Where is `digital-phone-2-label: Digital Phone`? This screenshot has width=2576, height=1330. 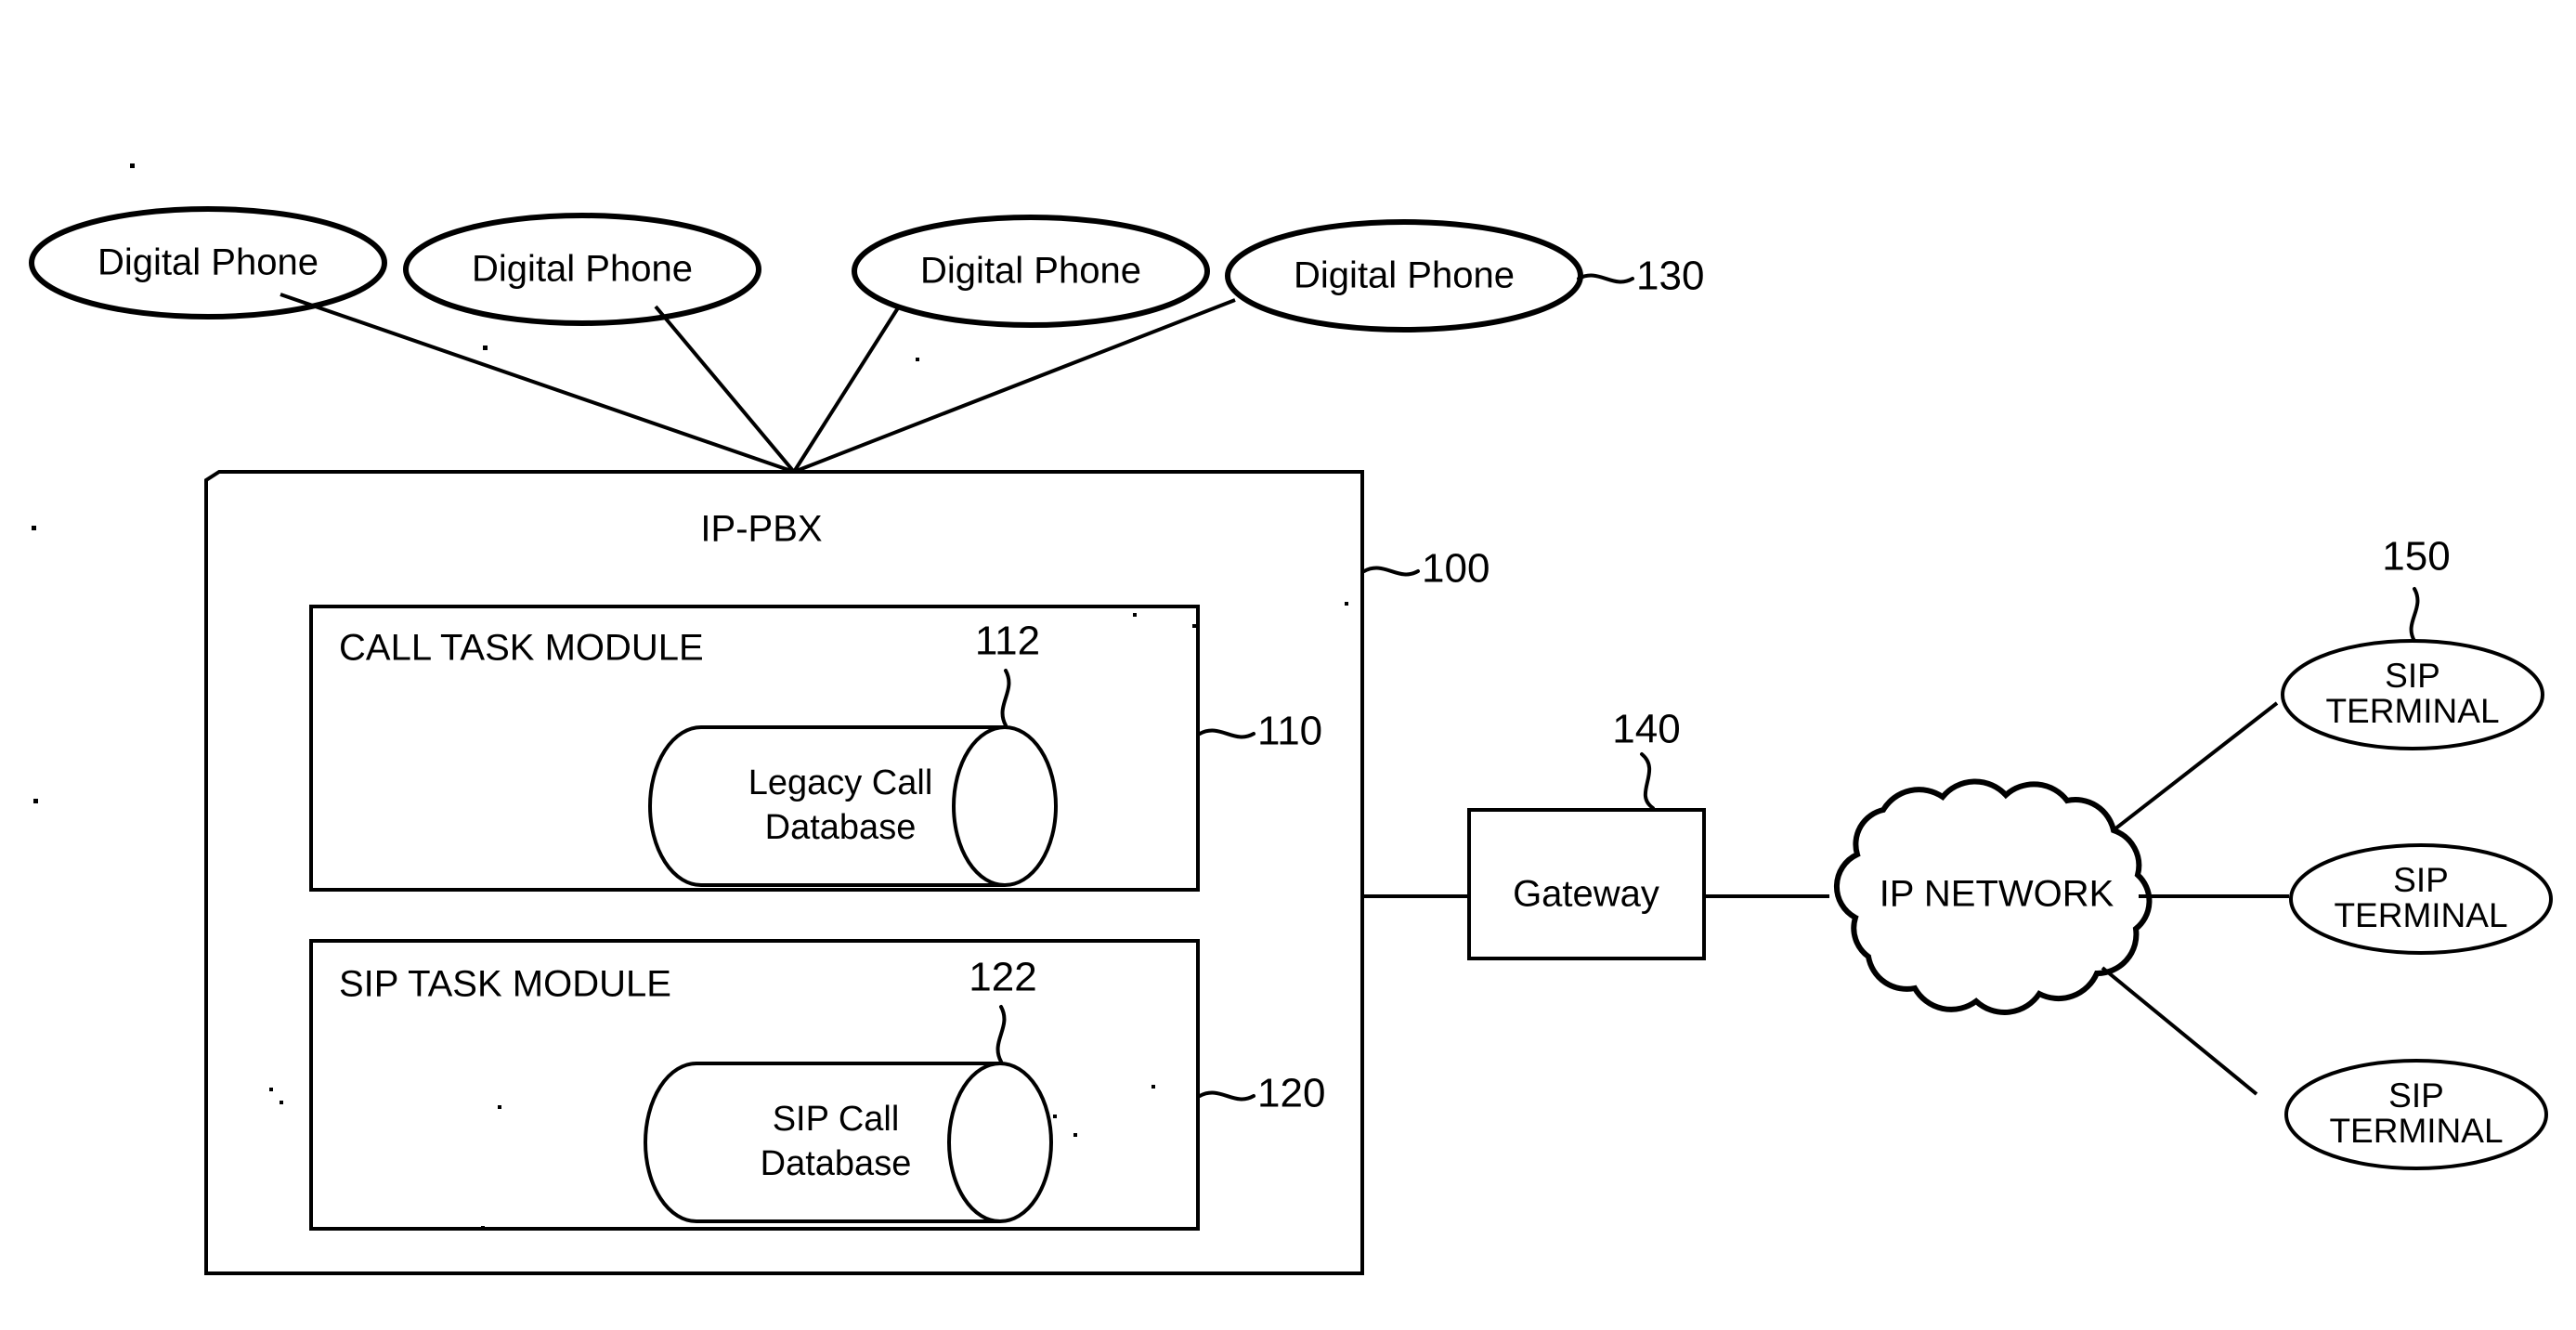 digital-phone-2-label: Digital Phone is located at coordinates (582, 269).